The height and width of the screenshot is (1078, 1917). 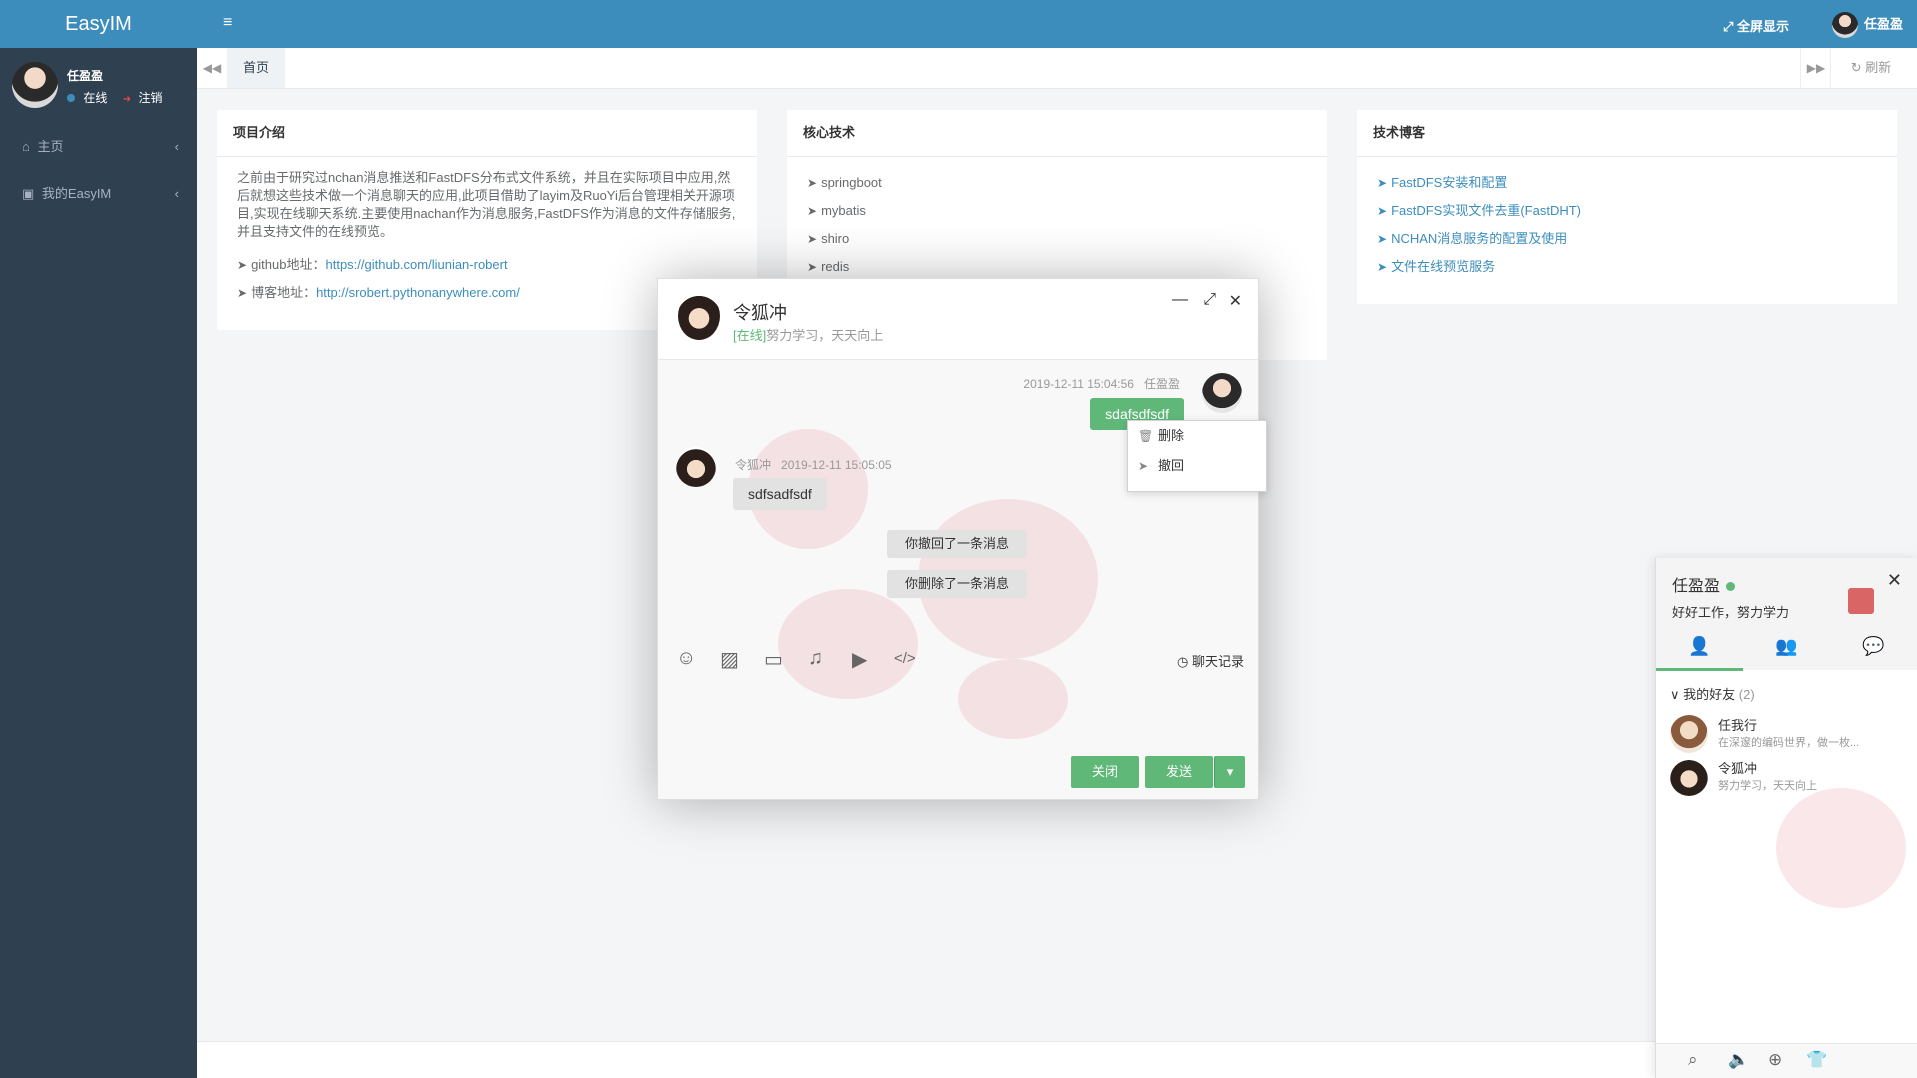 I want to click on context-recall-label: 撤回, so click(x=1171, y=465).